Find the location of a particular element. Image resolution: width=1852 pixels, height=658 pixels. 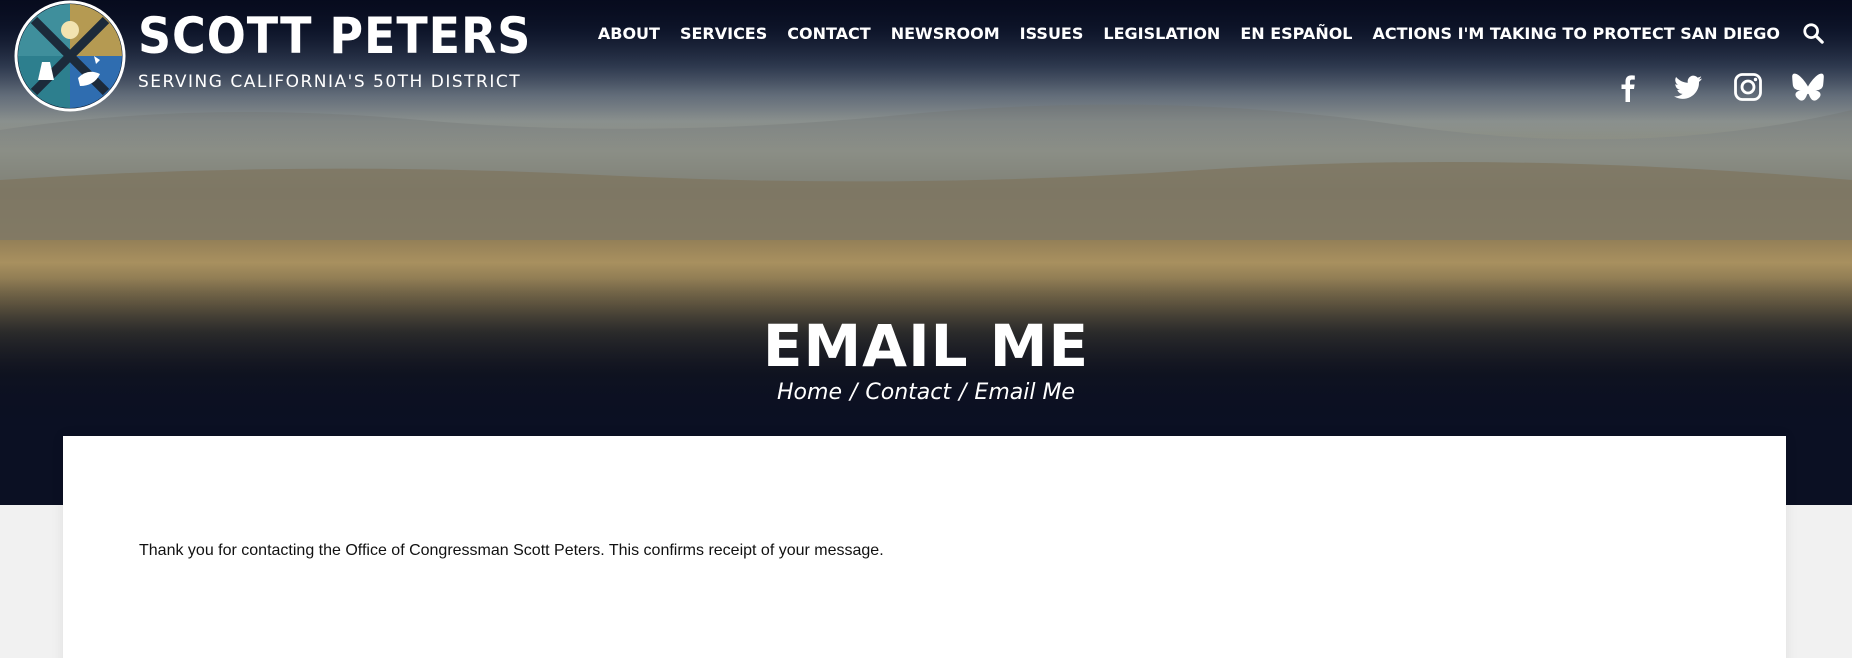

nav-item-legislation: LEGISLATION is located at coordinates (1161, 33).